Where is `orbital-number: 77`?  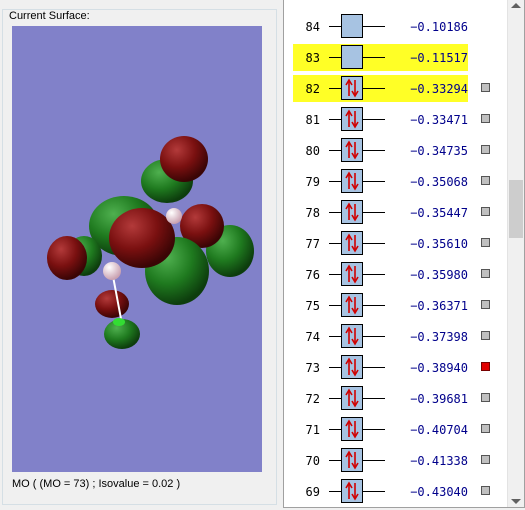 orbital-number: 77 is located at coordinates (312, 244).